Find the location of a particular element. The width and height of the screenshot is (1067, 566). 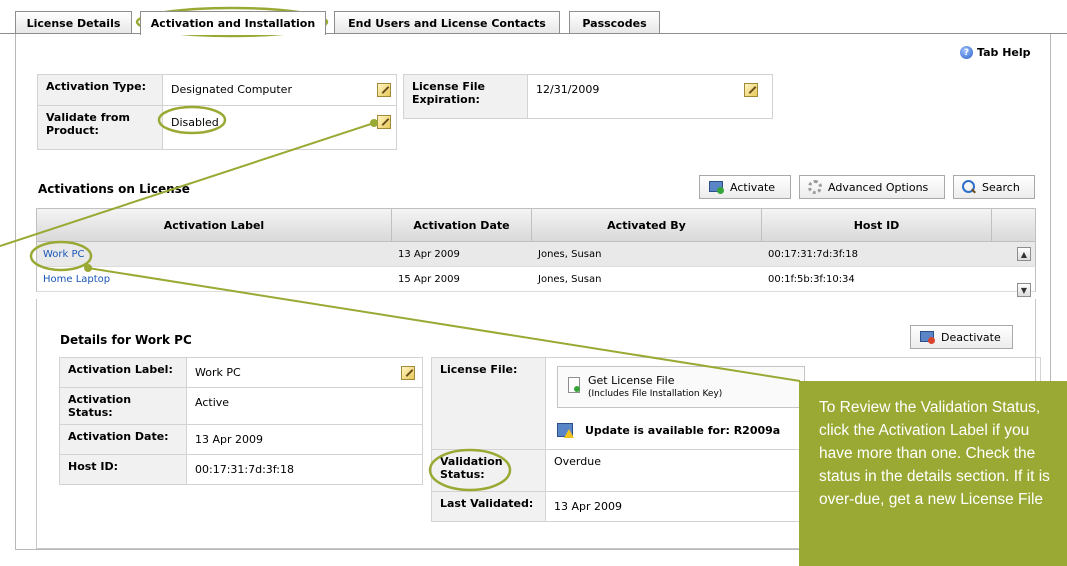

activation-type-label: Activation Type: is located at coordinates (100, 90).